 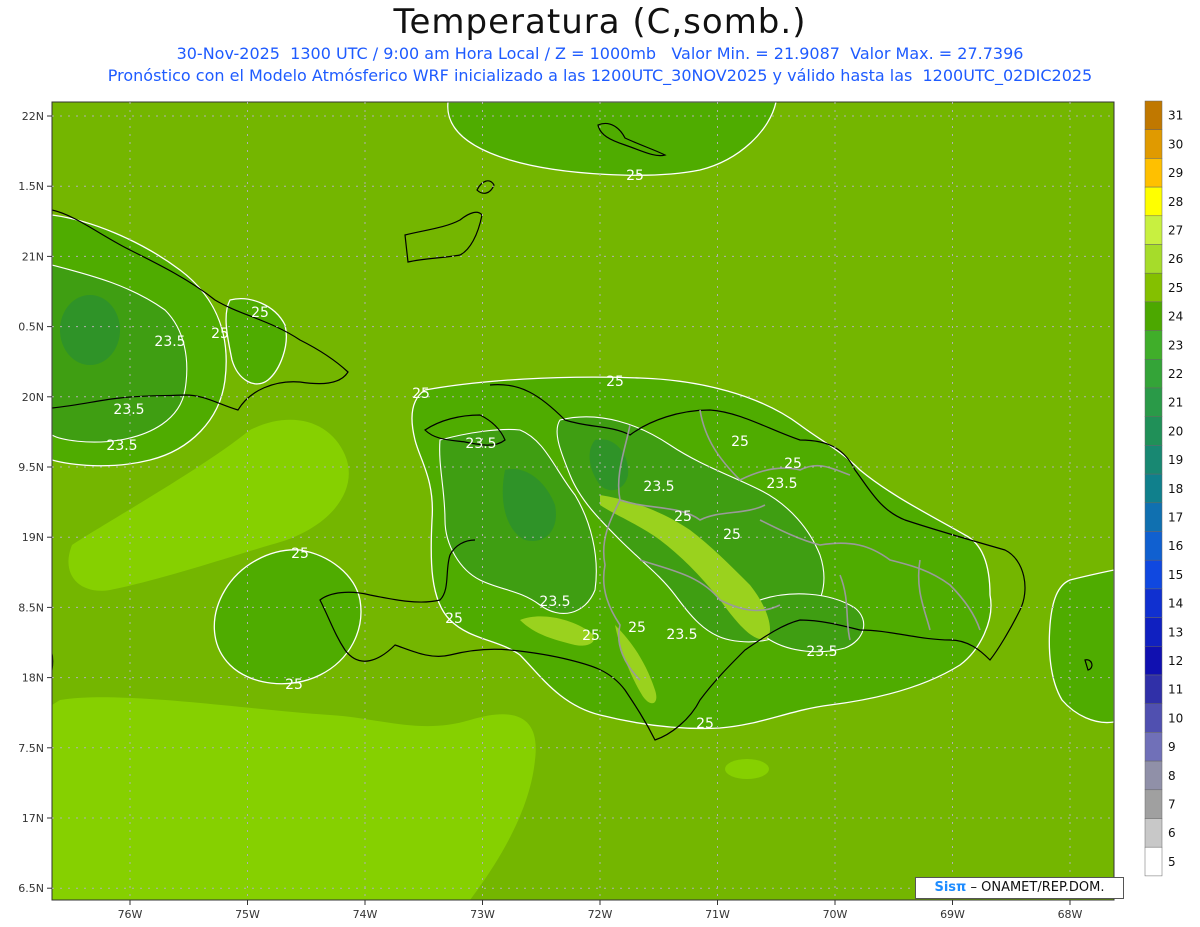 I want to click on colorbar-label: 31, so click(x=1175, y=116).